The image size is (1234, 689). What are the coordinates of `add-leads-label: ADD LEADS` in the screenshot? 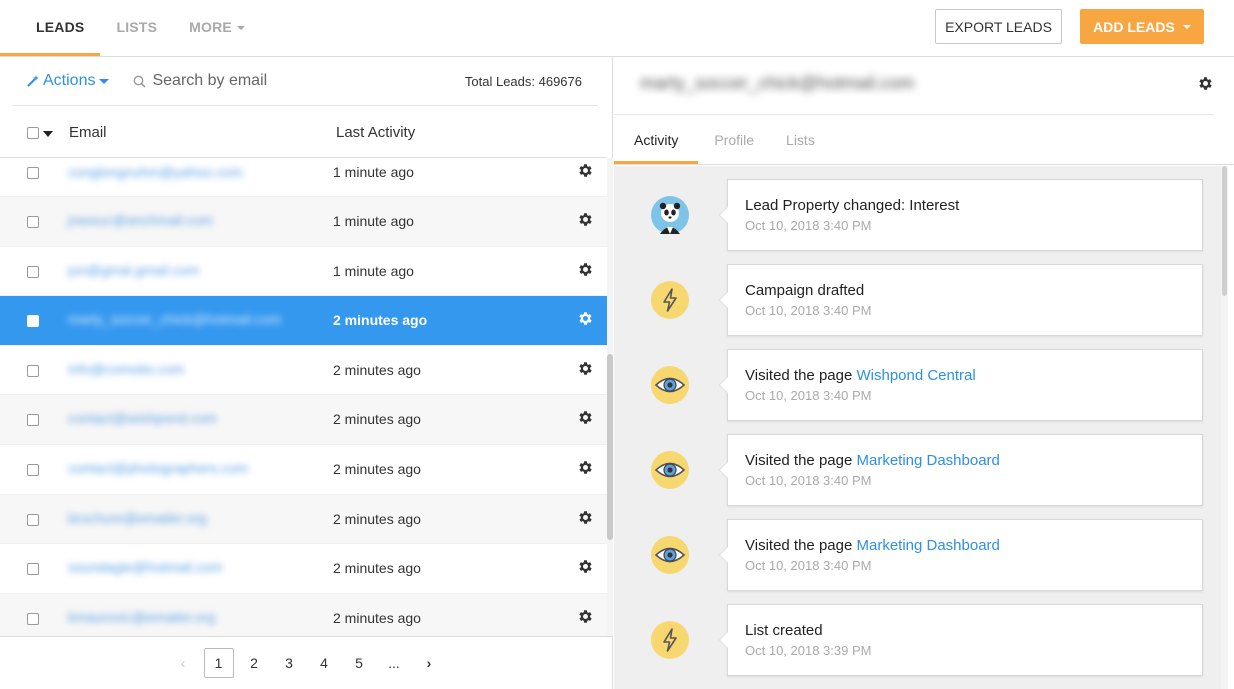 It's located at (1134, 26).